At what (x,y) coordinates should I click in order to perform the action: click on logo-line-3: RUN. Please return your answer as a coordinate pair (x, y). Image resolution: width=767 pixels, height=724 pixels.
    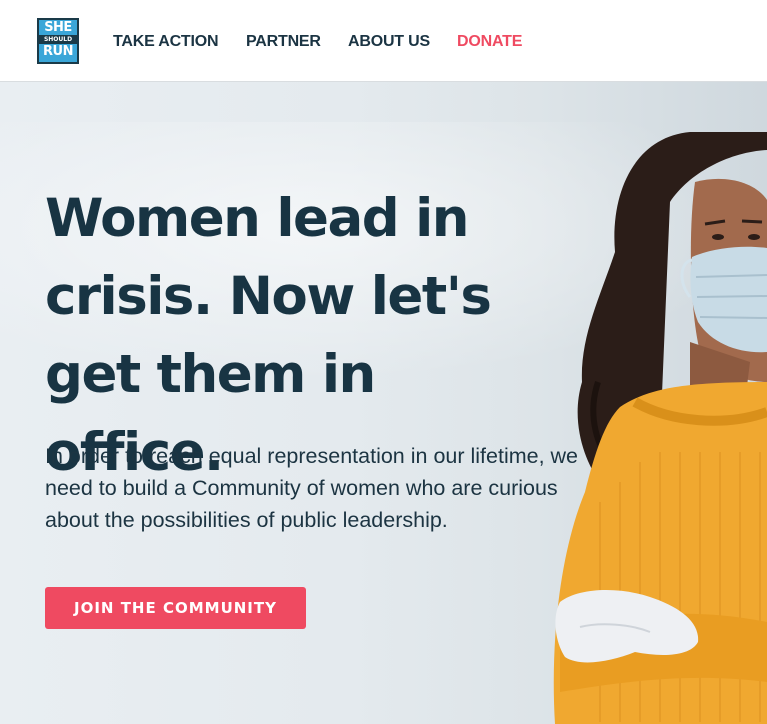
    Looking at the image, I should click on (58, 51).